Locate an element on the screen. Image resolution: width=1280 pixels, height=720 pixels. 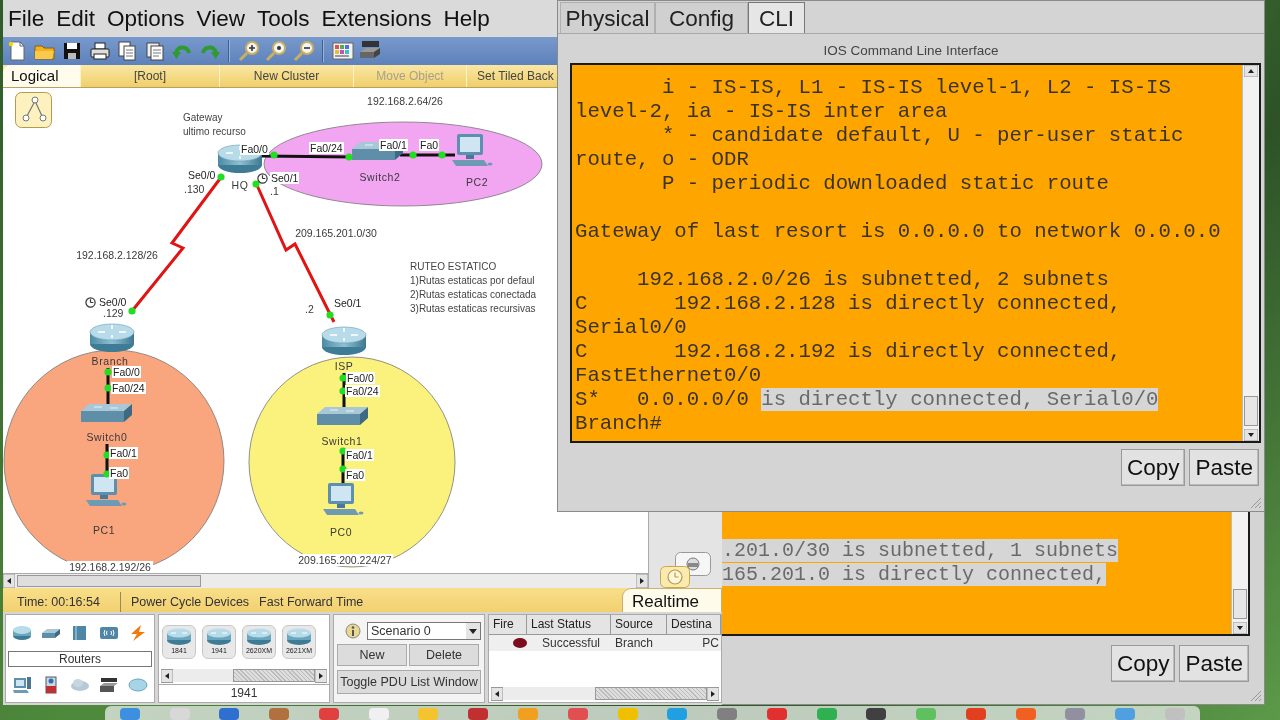
menu-item: Options is located at coordinates (146, 18).